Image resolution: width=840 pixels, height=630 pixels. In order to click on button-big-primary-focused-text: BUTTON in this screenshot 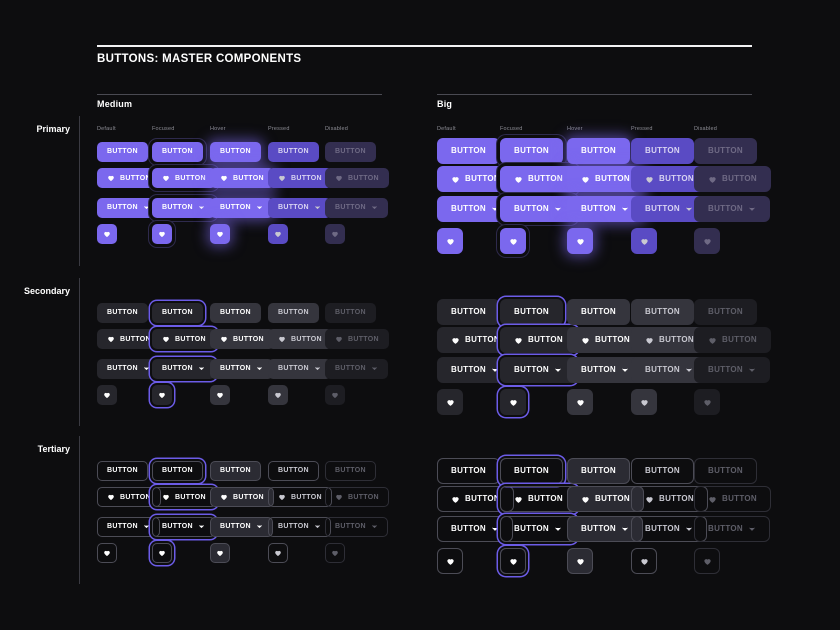, I will do `click(531, 151)`.